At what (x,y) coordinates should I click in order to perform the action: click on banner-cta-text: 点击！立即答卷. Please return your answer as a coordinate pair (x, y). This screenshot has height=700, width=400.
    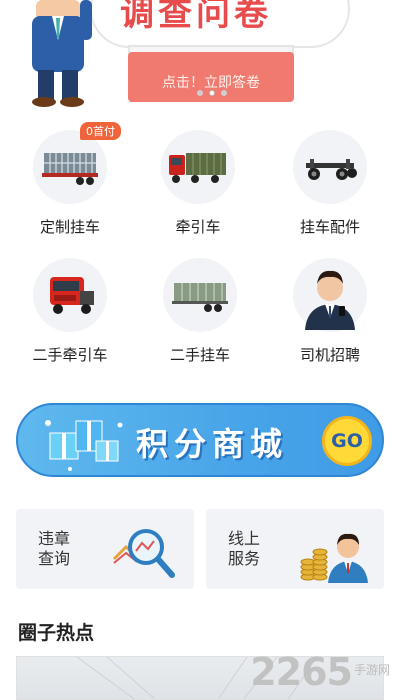
    Looking at the image, I should click on (211, 82).